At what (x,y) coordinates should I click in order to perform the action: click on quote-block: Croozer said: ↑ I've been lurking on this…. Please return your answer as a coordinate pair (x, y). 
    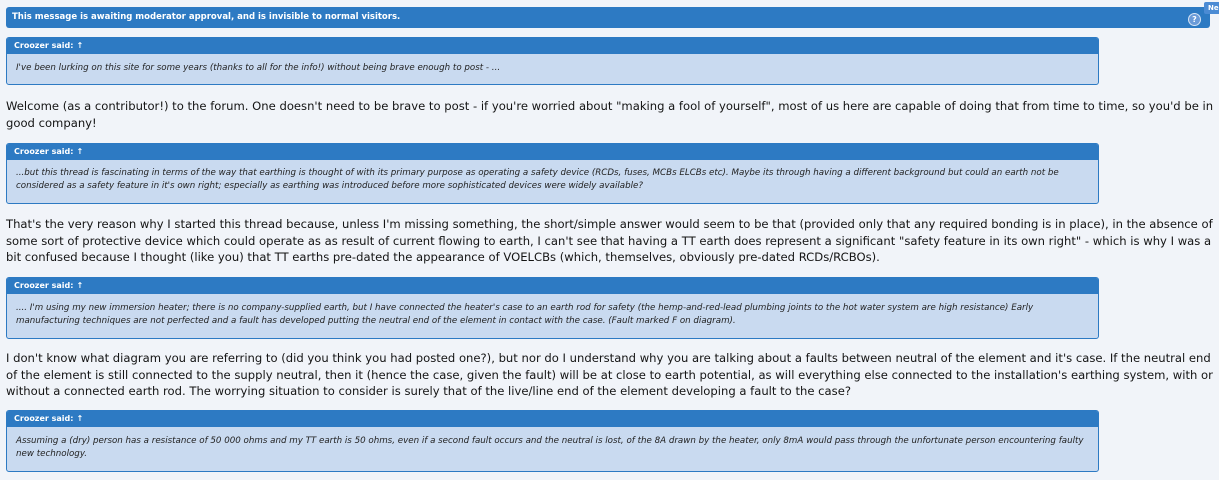
    Looking at the image, I should click on (552, 61).